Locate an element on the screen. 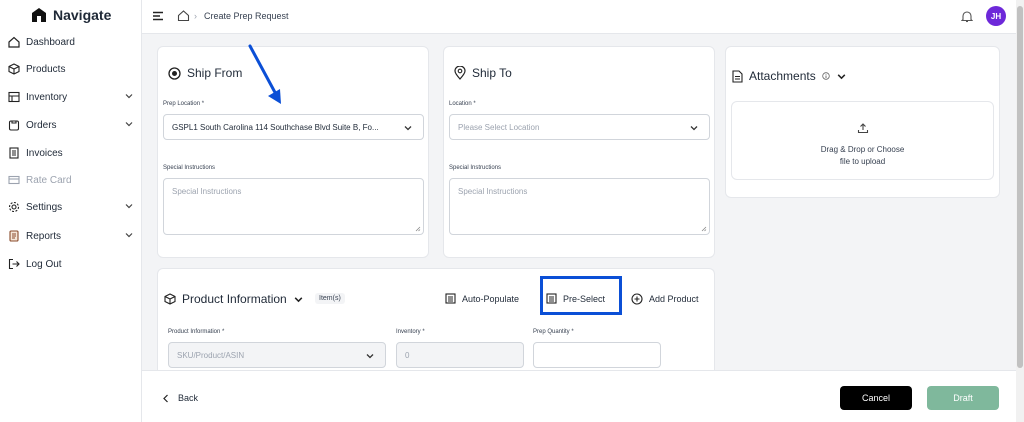  sidebar-item-invoices: Invoices is located at coordinates (71, 153).